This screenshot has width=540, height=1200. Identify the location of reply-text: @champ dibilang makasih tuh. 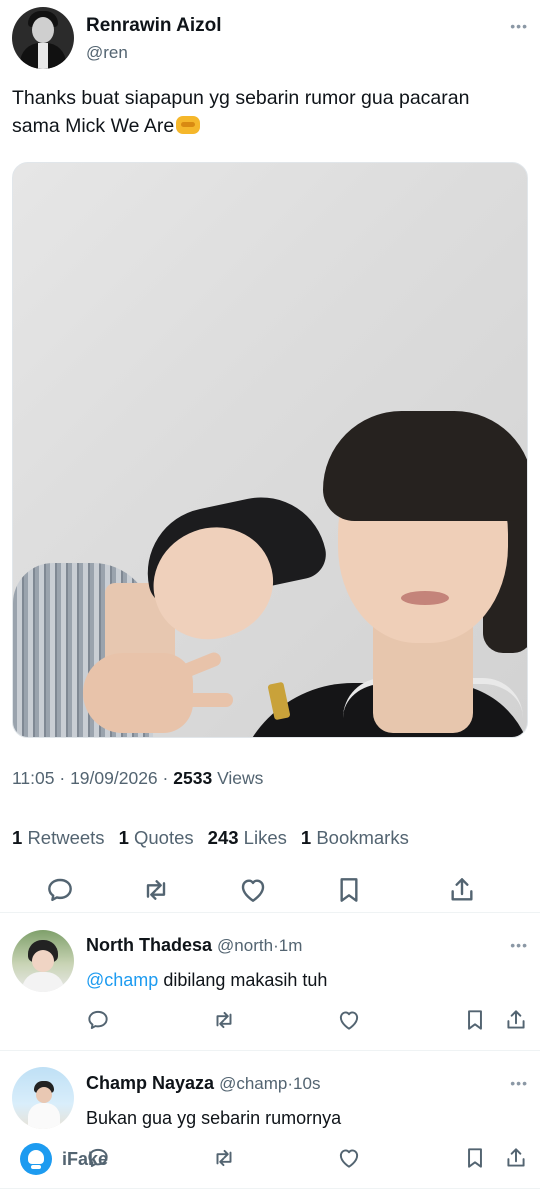
(206, 980).